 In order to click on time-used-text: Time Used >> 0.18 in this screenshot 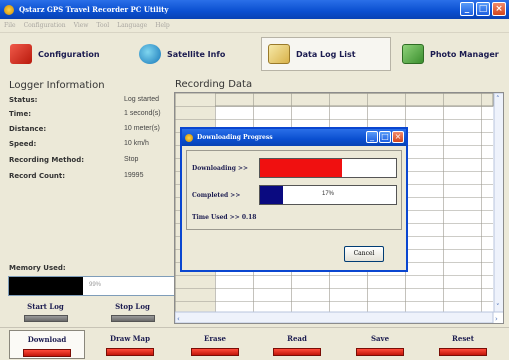, I will do `click(224, 217)`.